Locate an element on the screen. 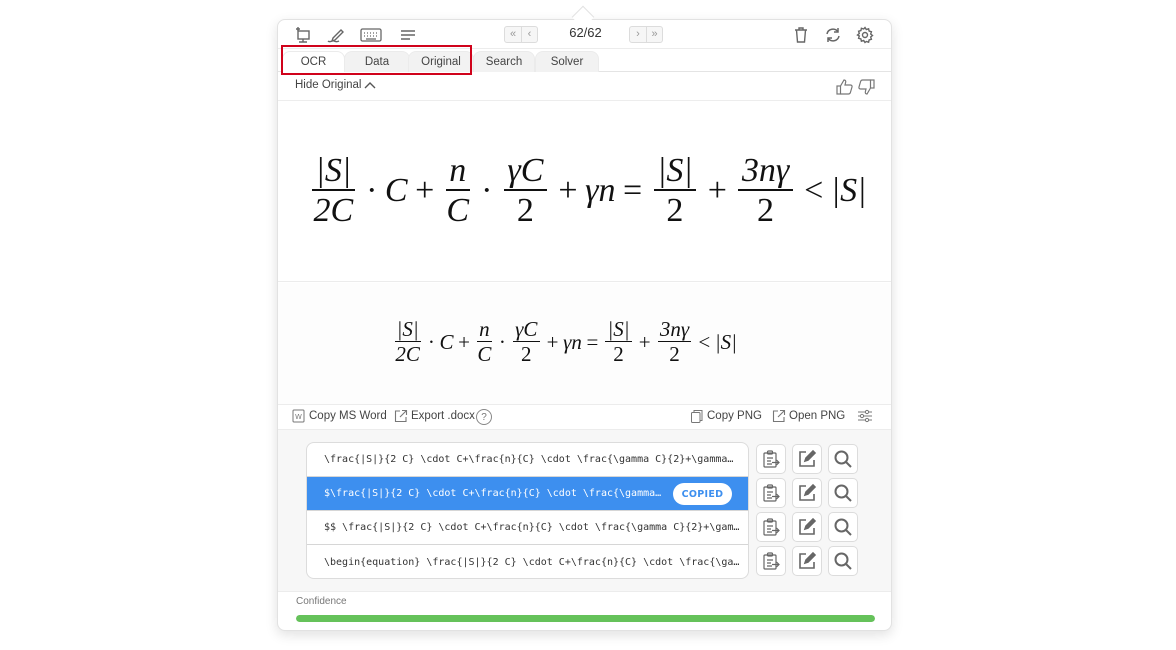  variable: C is located at coordinates (396, 191).